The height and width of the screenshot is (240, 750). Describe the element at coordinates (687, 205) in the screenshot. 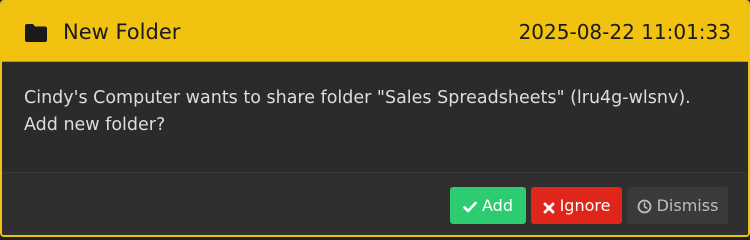

I see `dismiss-button-label: Dismiss` at that location.